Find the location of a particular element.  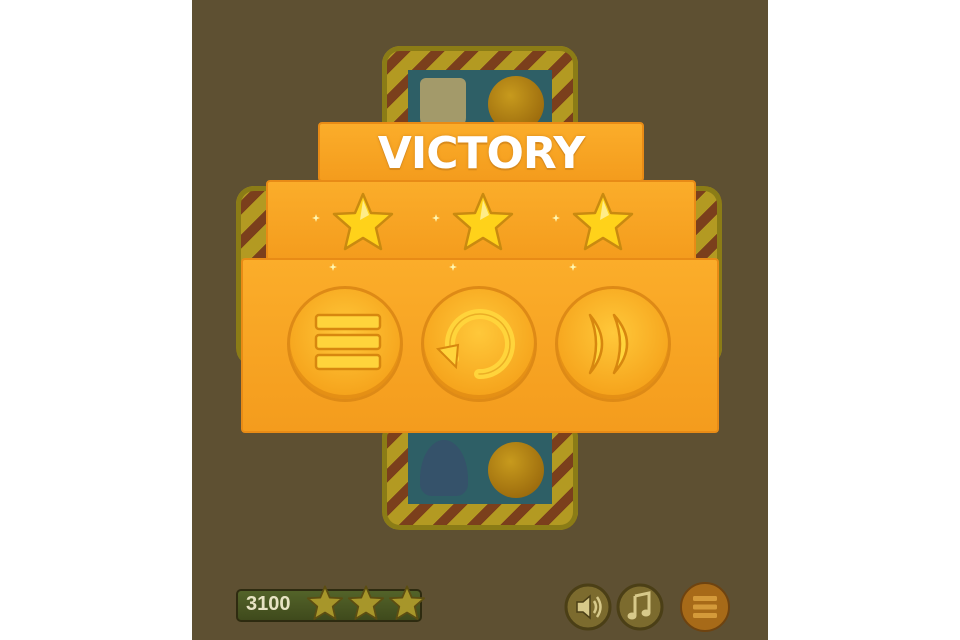

victory-title-banner: VICTORY is located at coordinates (481, 152).